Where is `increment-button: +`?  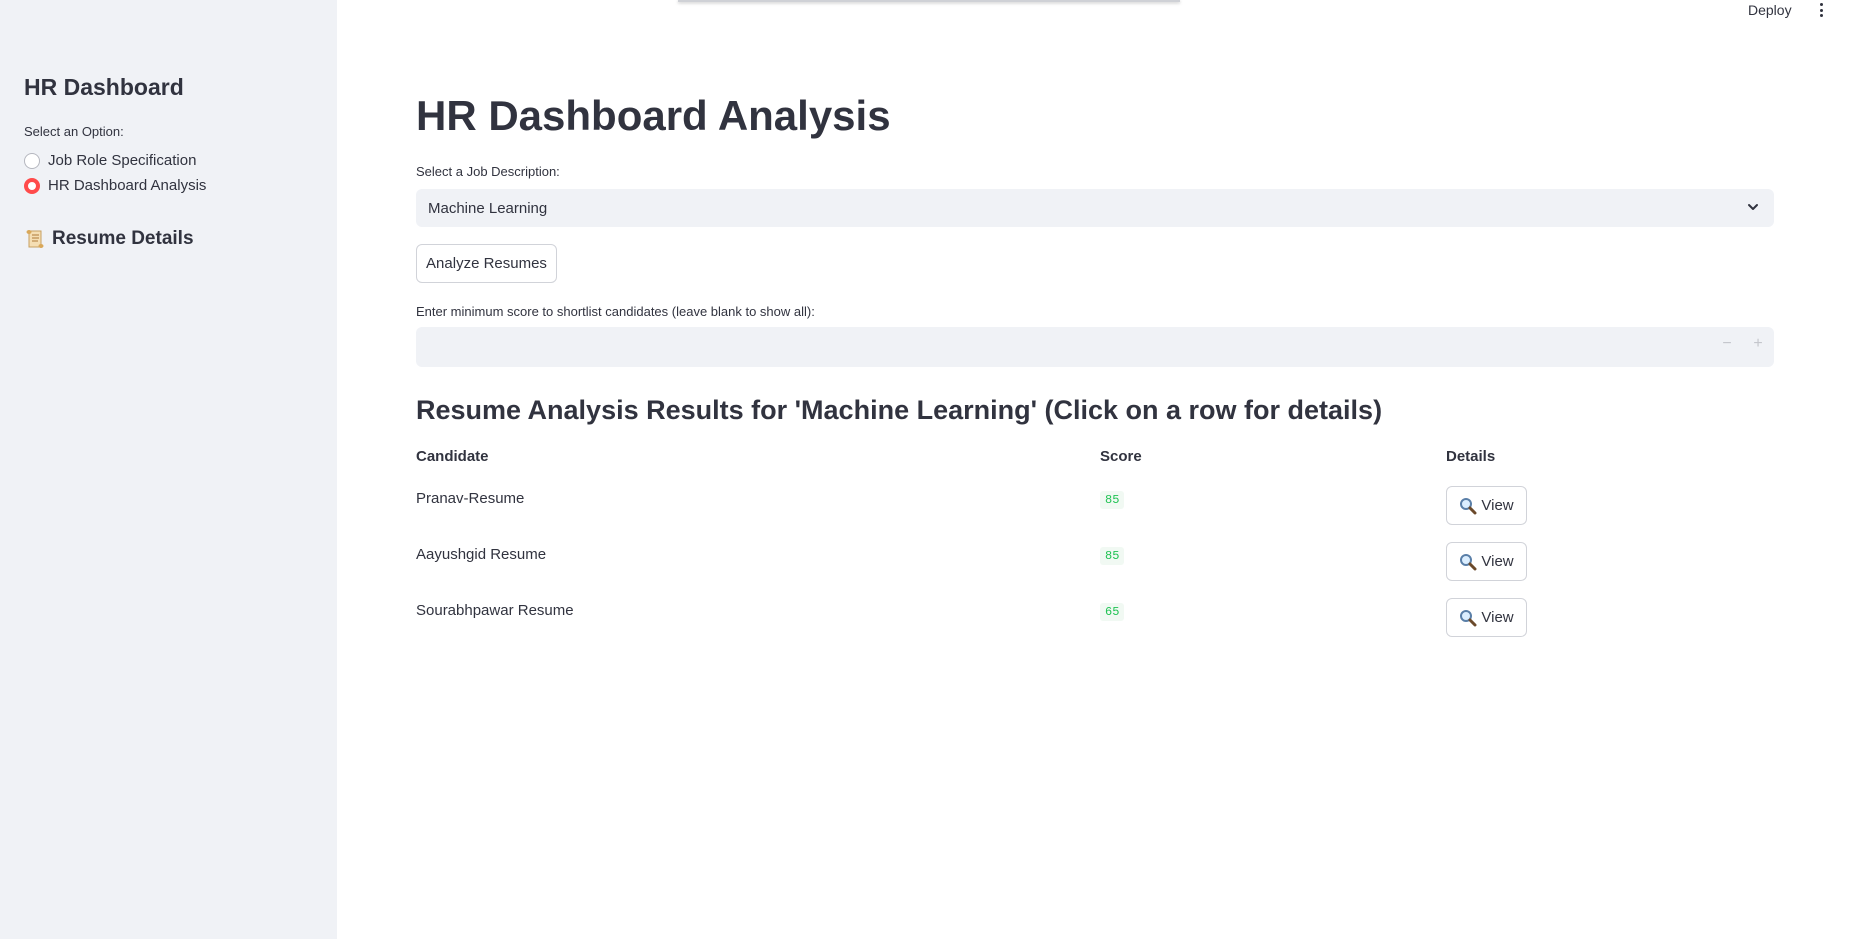 increment-button: + is located at coordinates (1758, 344).